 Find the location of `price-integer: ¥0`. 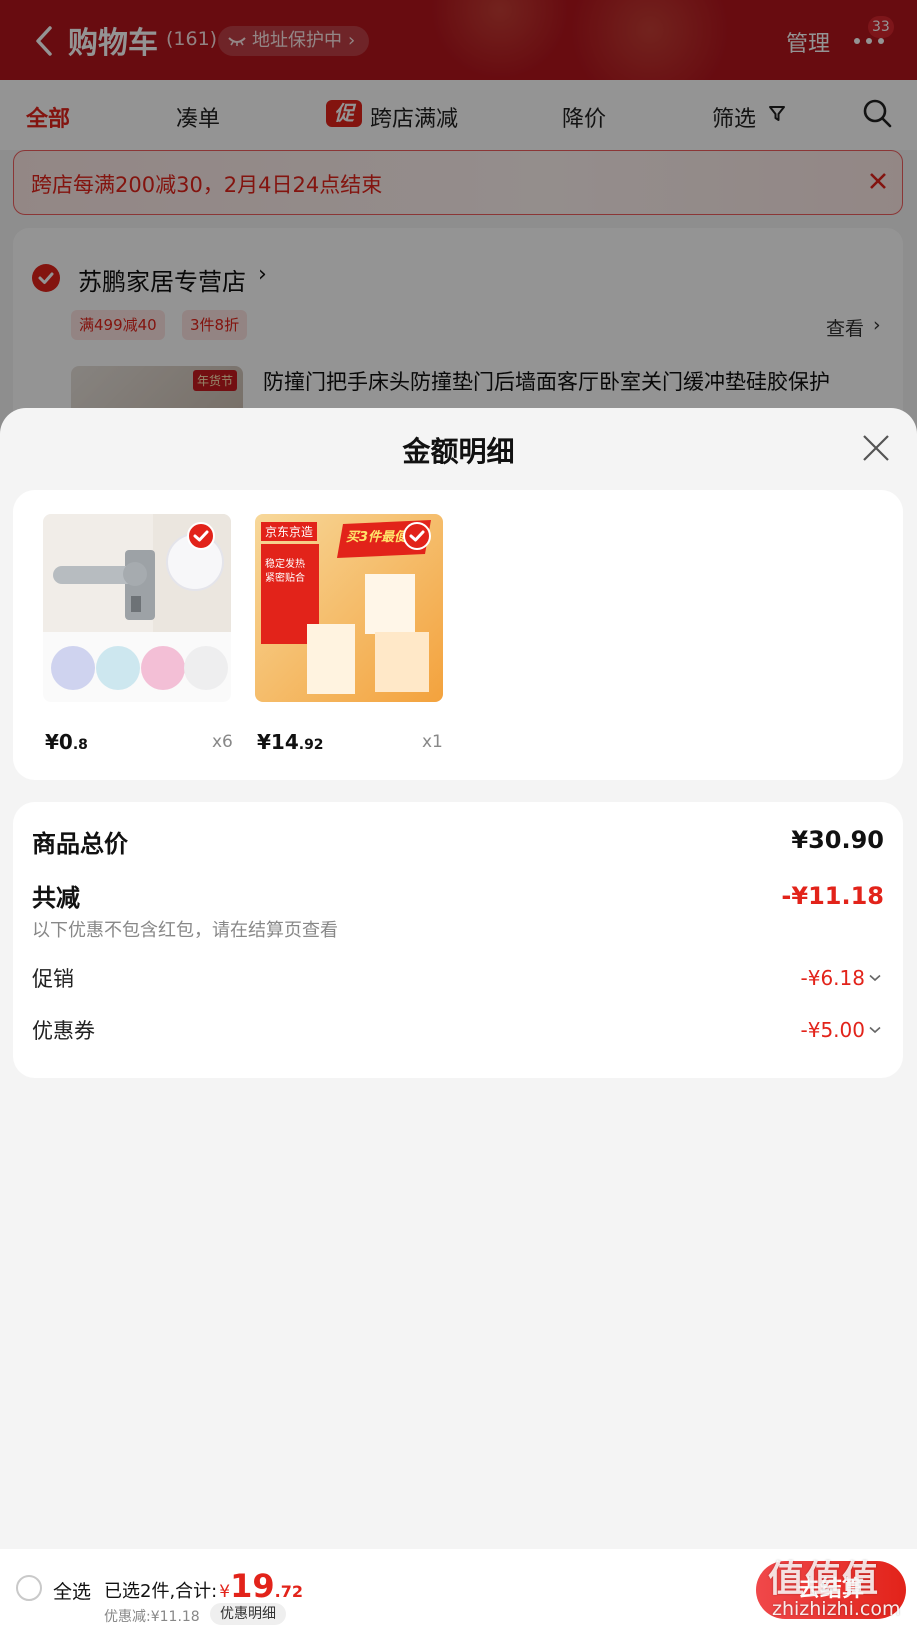

price-integer: ¥0 is located at coordinates (59, 742).